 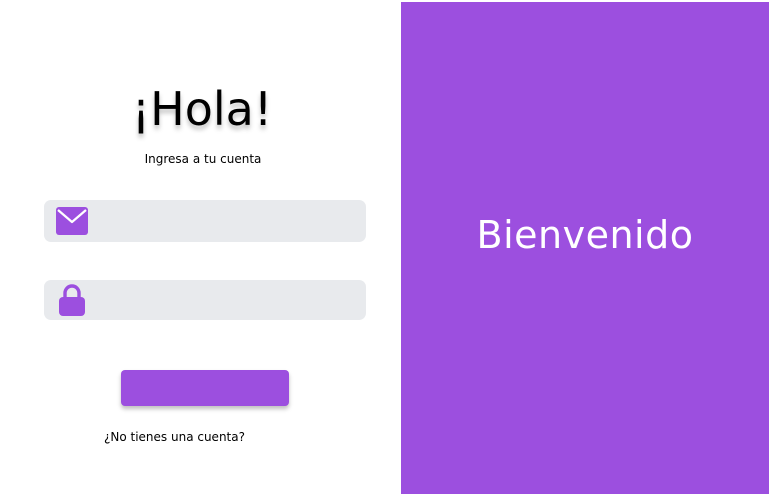 I want to click on mail-icon, so click(x=72, y=221).